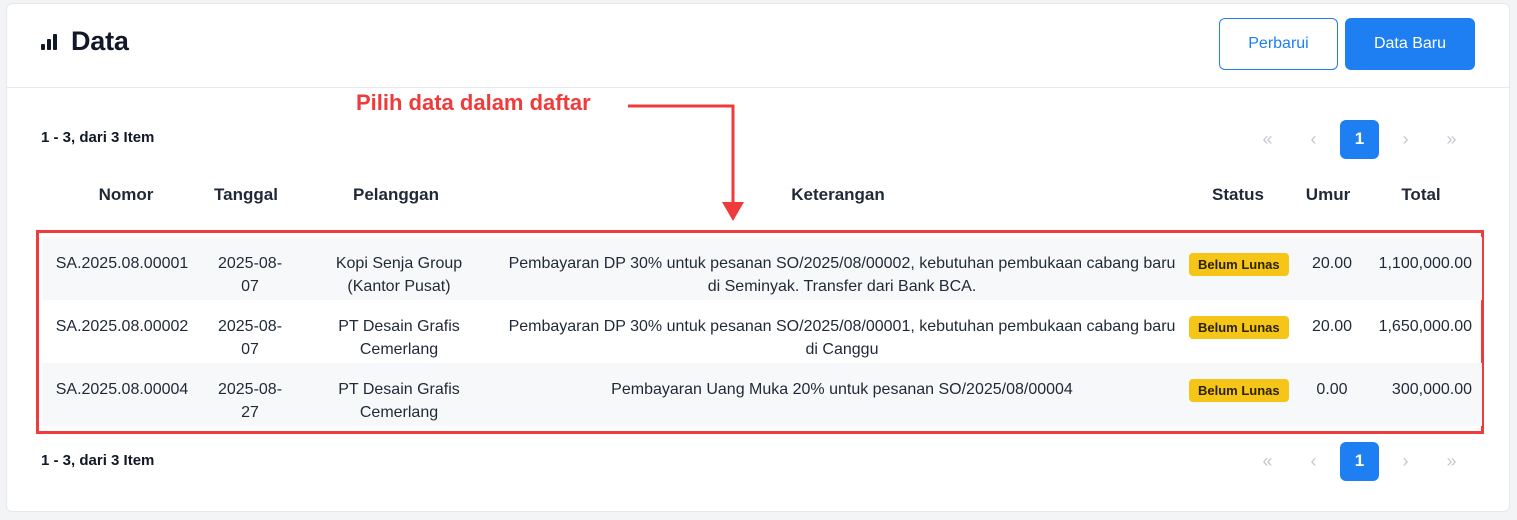  What do you see at coordinates (98, 460) in the screenshot?
I see `item-range-bottom: 1 - 3, dari 3 Item` at bounding box center [98, 460].